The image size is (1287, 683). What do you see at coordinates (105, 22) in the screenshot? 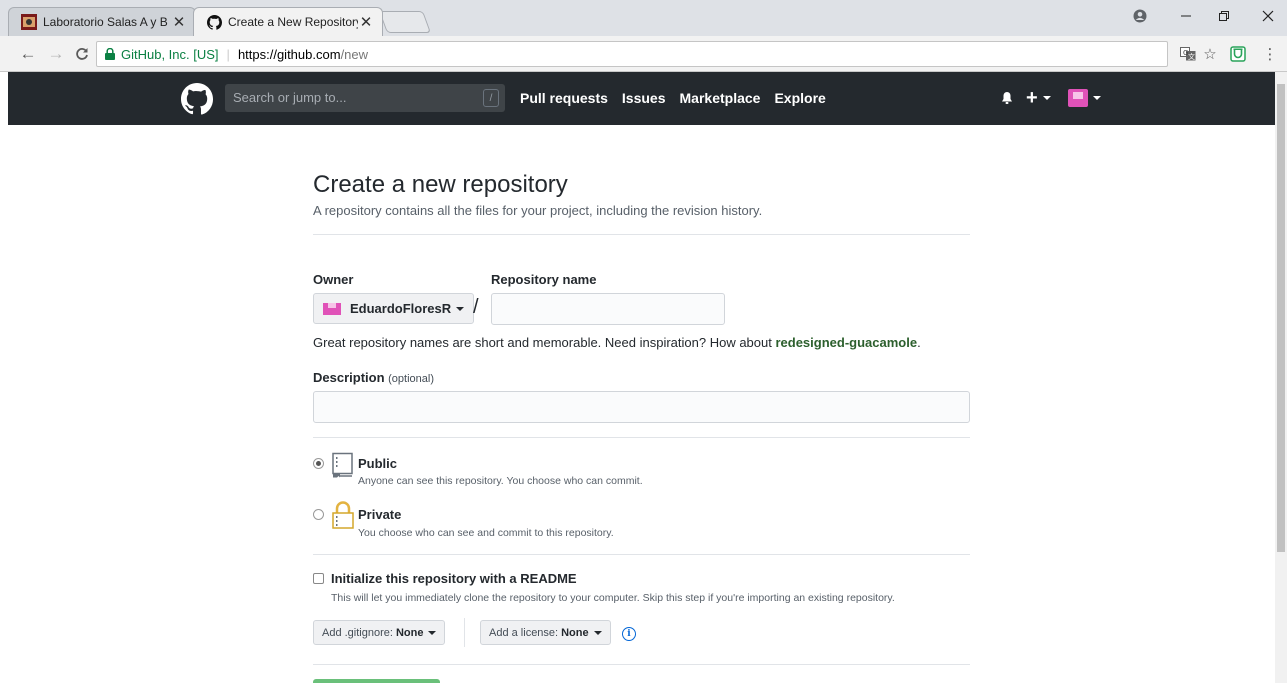
I see `tab-title: Laboratorio Salas A y B` at bounding box center [105, 22].